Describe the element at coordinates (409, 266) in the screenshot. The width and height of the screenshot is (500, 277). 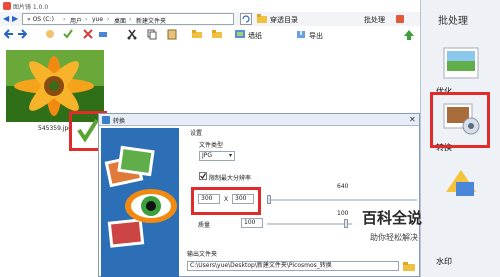
I see `browse-folder-icon` at that location.